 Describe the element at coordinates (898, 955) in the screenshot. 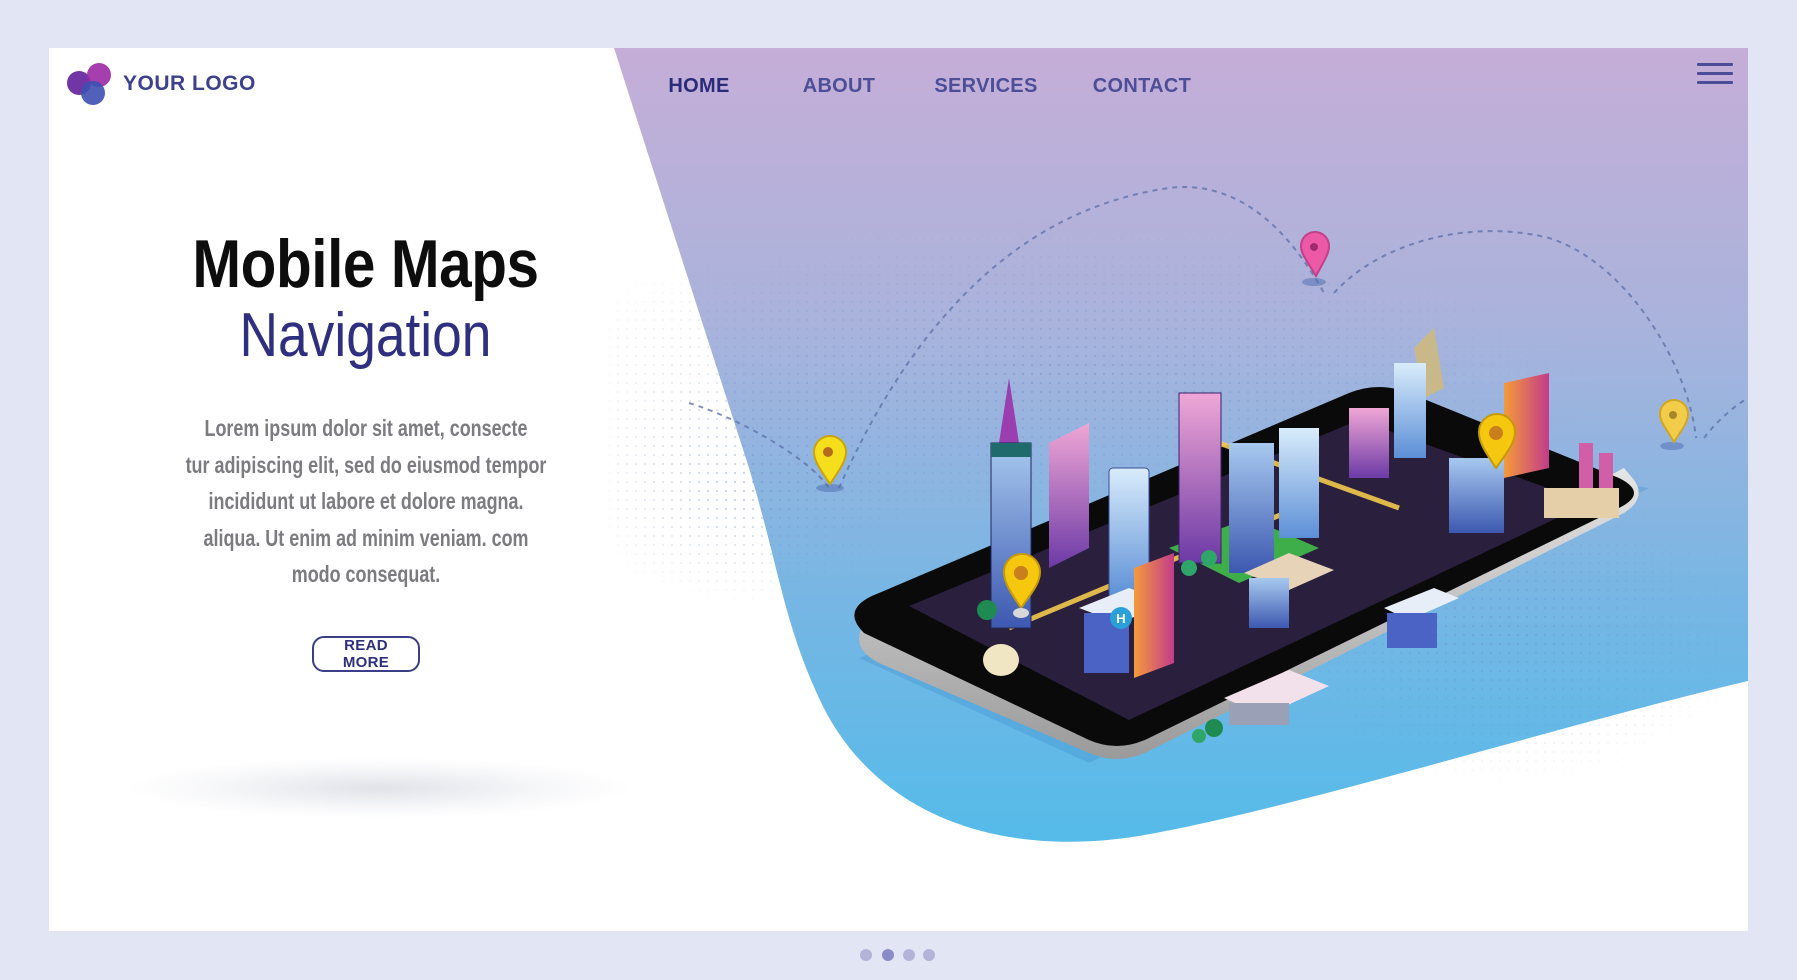

I see `pagination-dots` at that location.